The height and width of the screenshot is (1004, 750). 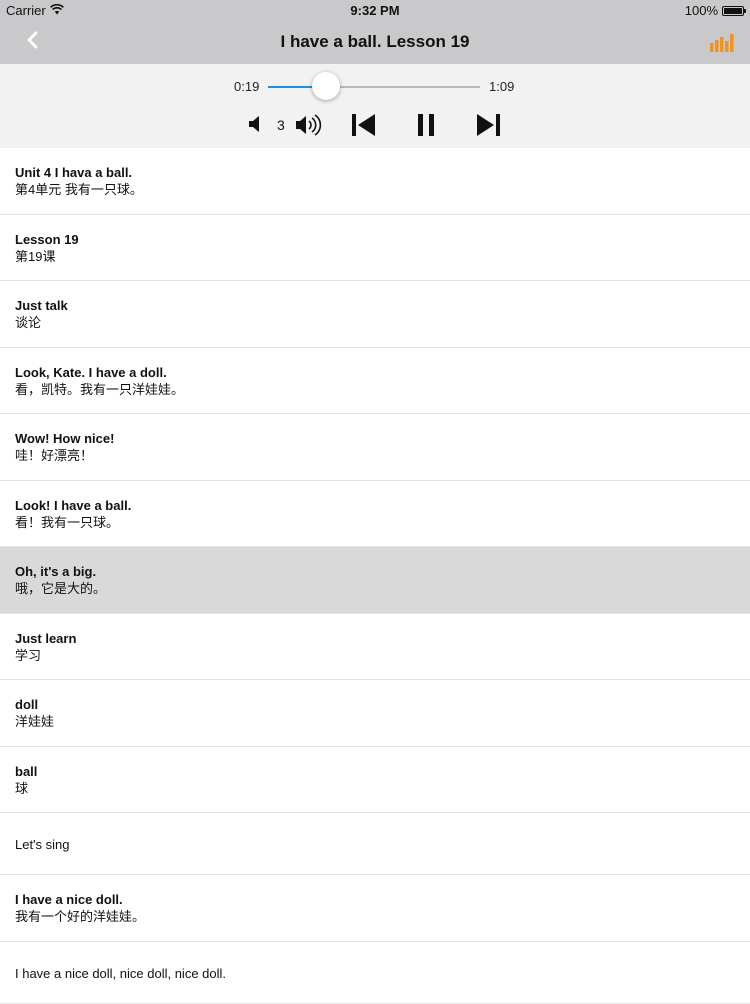 I want to click on sentence-row: Just learn 学习, so click(x=375, y=647).